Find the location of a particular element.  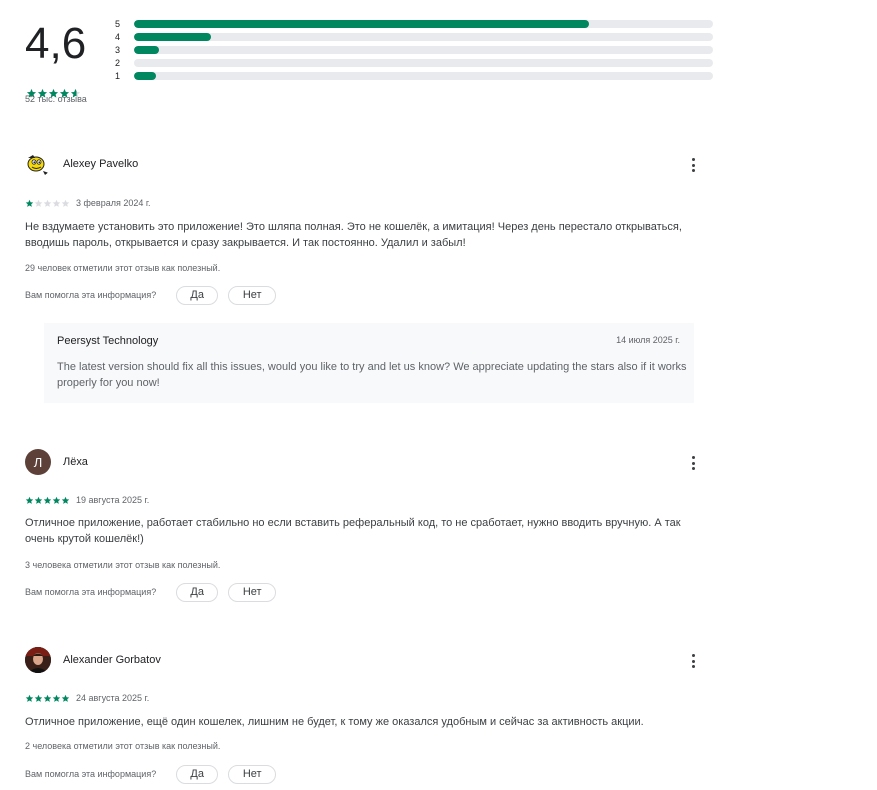

avatar-letter: Л is located at coordinates (38, 462).